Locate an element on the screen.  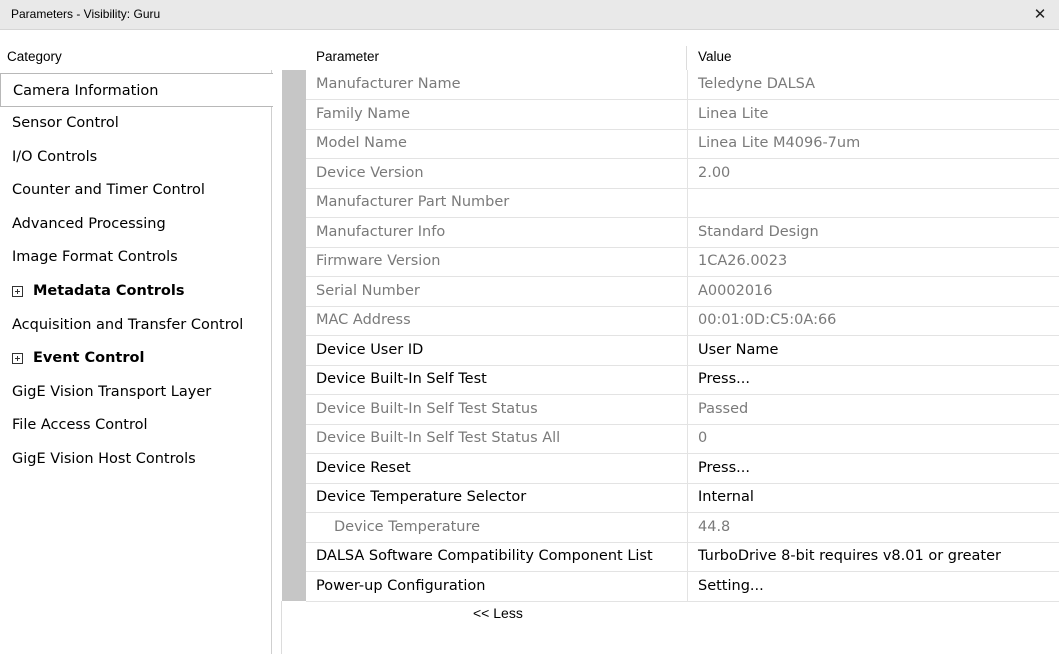
parameter-row: Device Temperature 44.8 is located at coordinates (682, 527).